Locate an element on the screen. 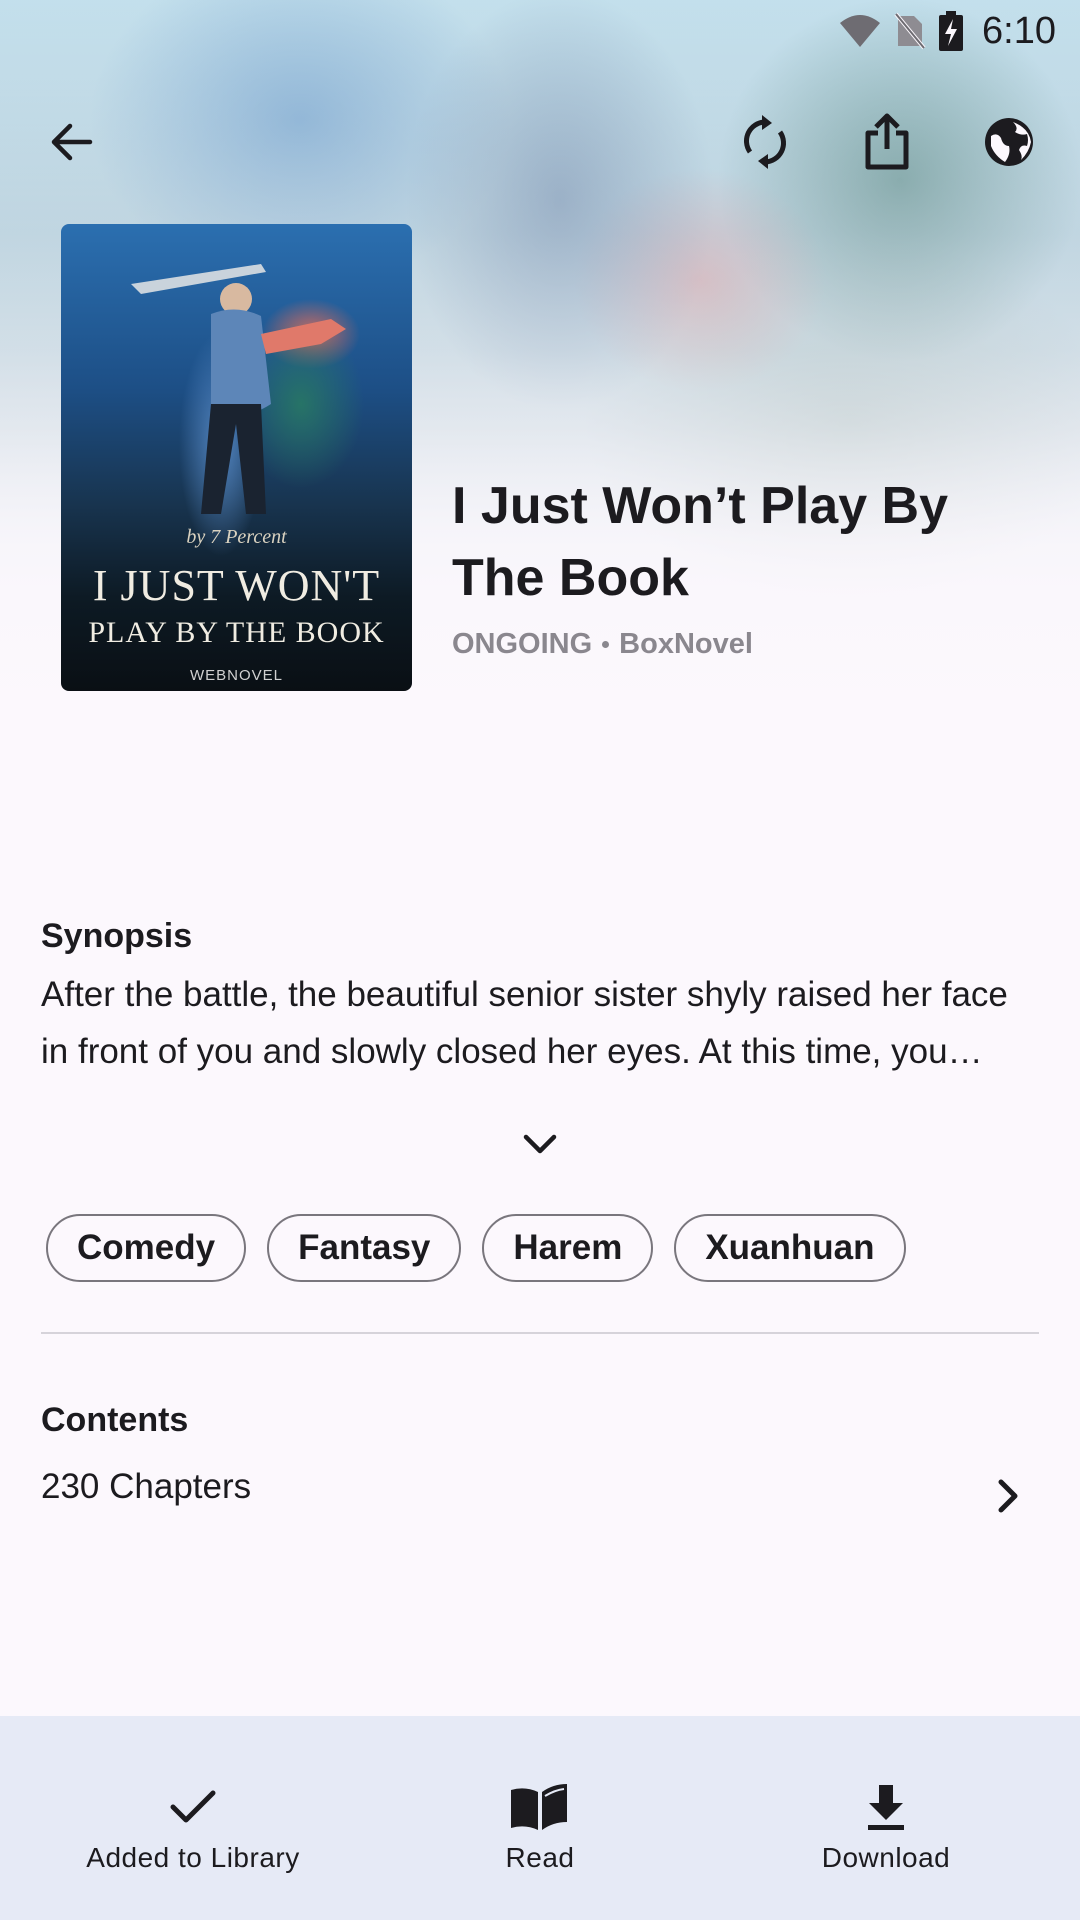 The width and height of the screenshot is (1080, 1920). cover-figure is located at coordinates (238, 389).